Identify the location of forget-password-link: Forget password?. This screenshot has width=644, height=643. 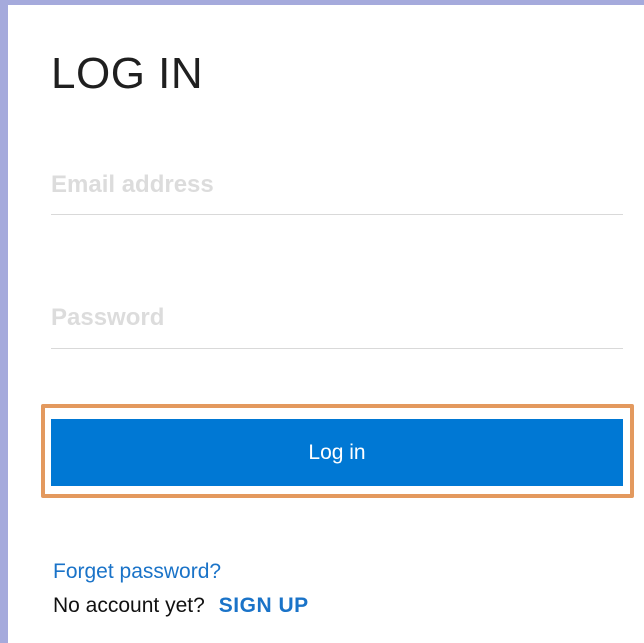
(137, 571).